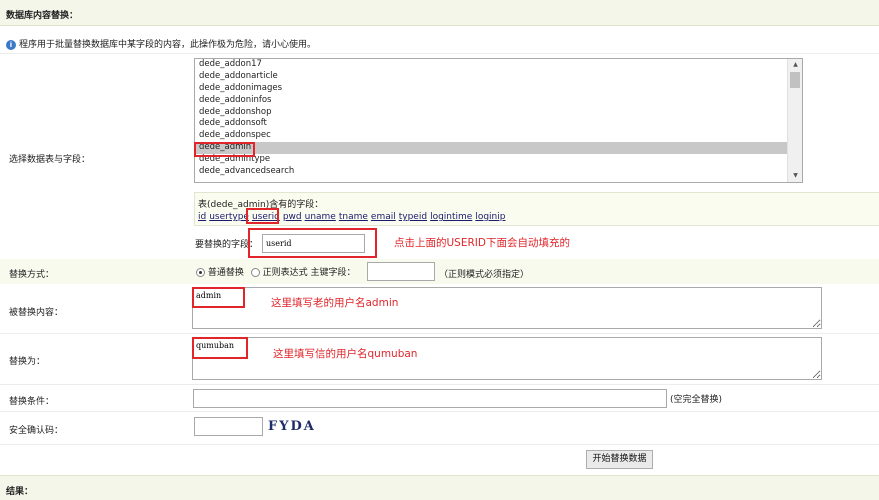  What do you see at coordinates (285, 273) in the screenshot?
I see `radio-regex-label: 正则表达式` at bounding box center [285, 273].